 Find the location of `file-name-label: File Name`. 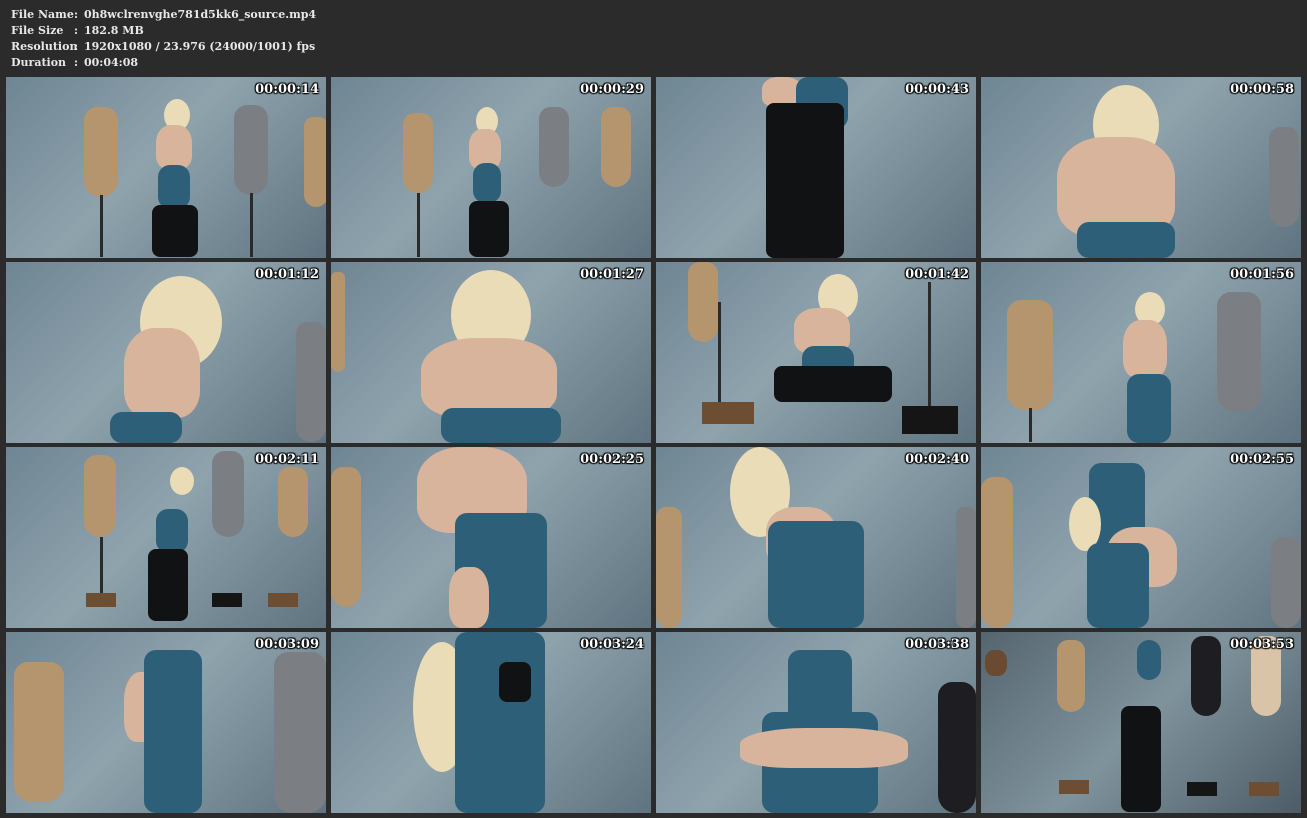

file-name-label: File Name is located at coordinates (42, 14).